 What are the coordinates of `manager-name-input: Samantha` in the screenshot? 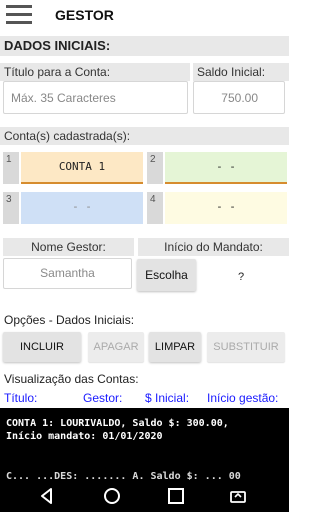 It's located at (67, 273).